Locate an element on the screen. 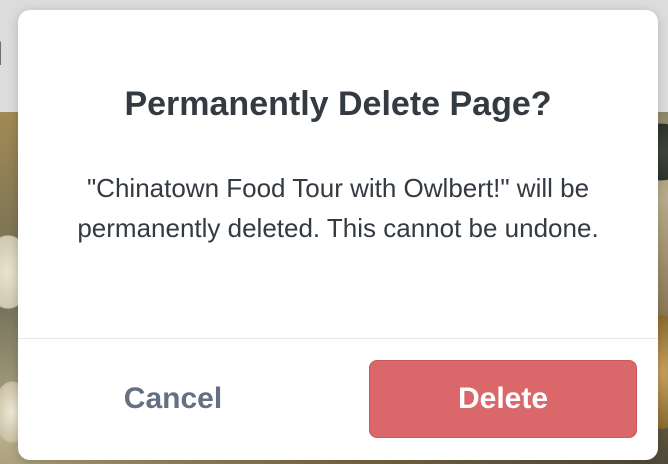  delete-button: Delete is located at coordinates (503, 399).